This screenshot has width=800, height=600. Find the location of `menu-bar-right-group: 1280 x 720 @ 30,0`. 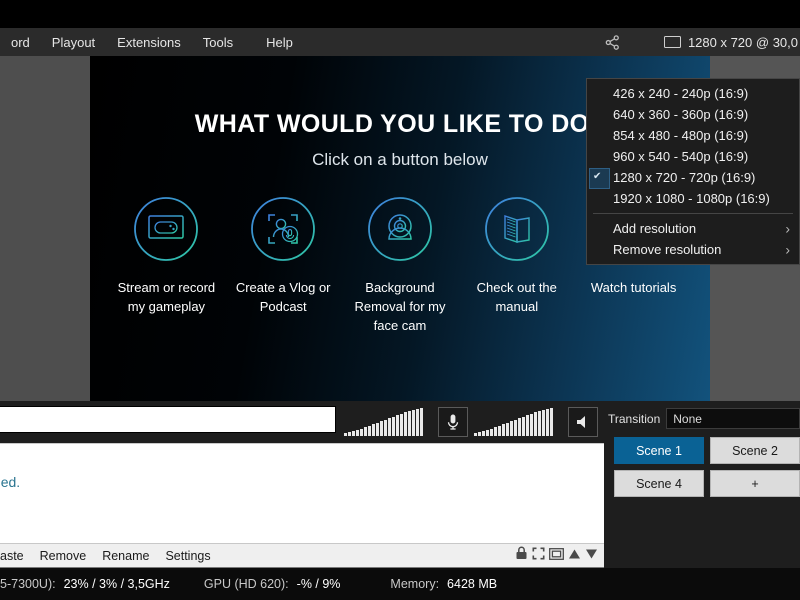

menu-bar-right-group: 1280 x 720 @ 30,0 is located at coordinates (699, 42).